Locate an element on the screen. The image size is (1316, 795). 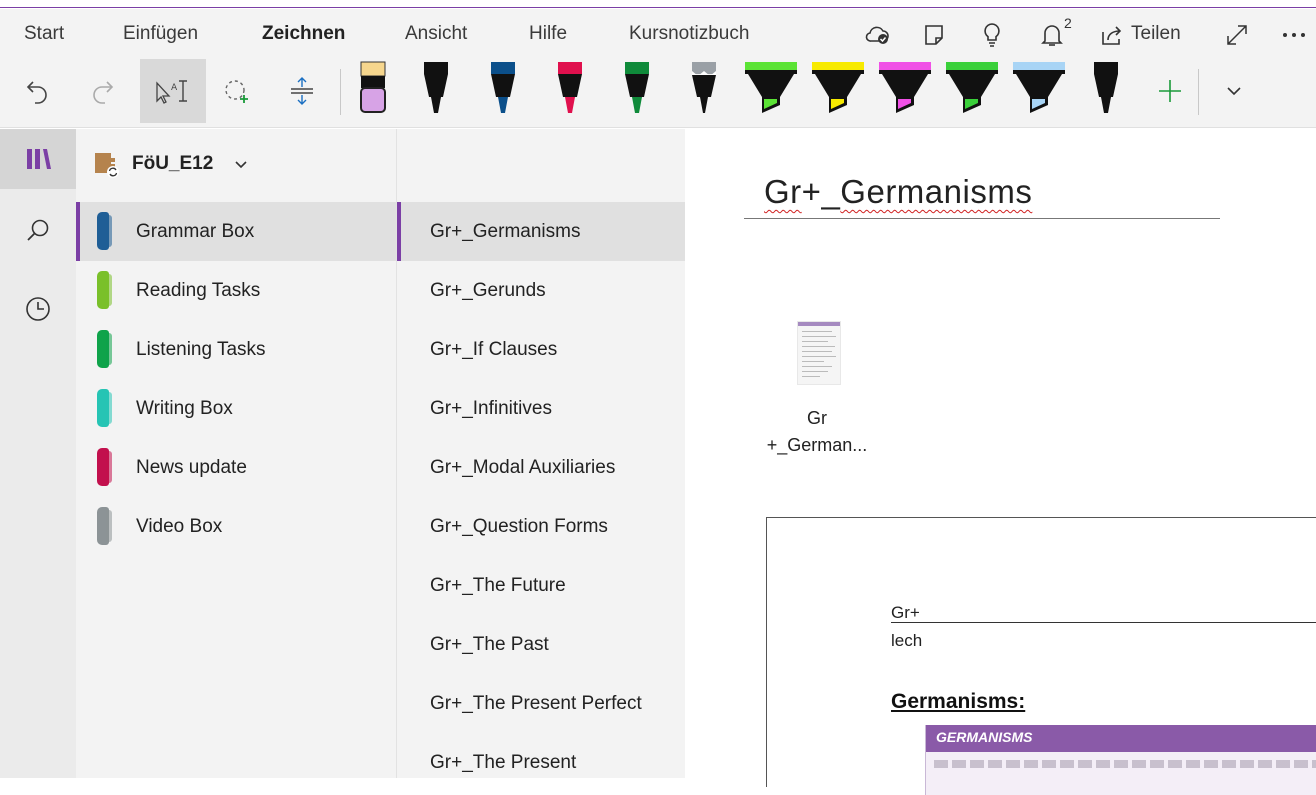
section-item: News update is located at coordinates (236, 467).